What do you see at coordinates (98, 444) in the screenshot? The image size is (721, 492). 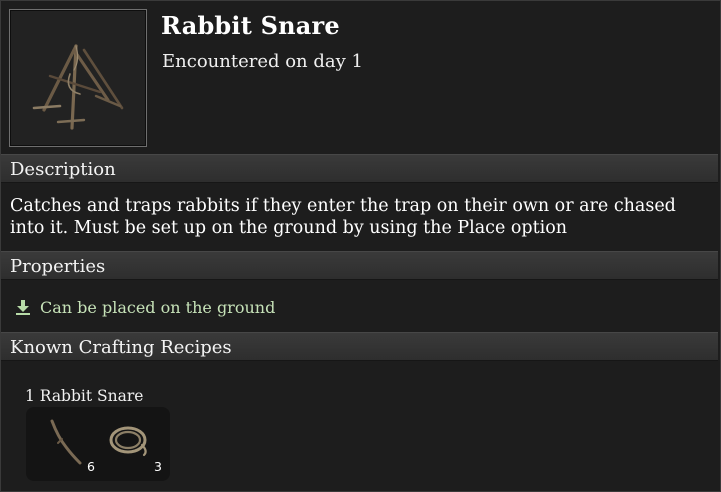 I see `recipe-ingredients: 6 3` at bounding box center [98, 444].